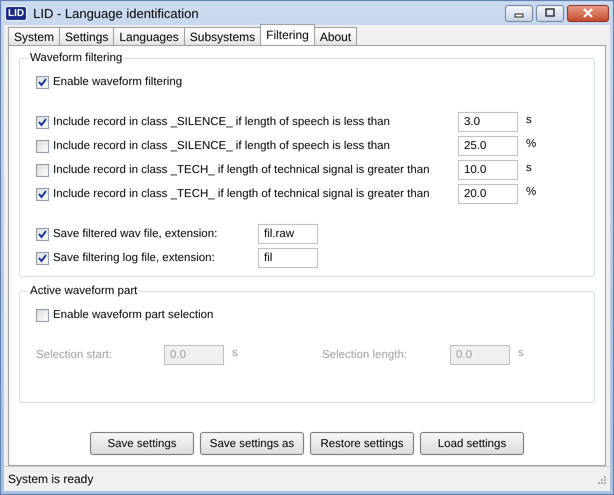  Describe the element at coordinates (51, 479) in the screenshot. I see `status-text: System is ready` at that location.